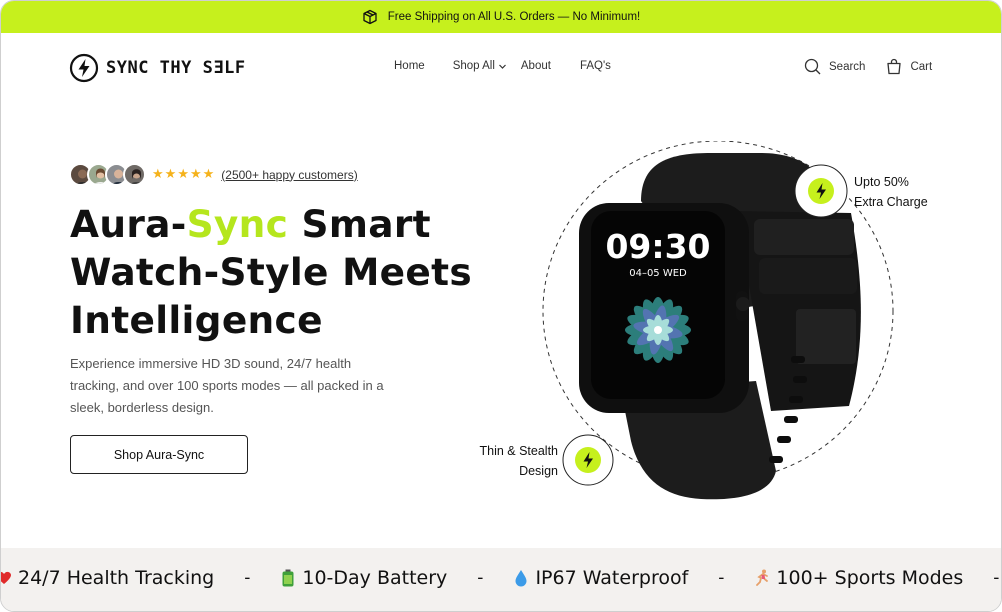  I want to click on battery-icon, so click(288, 578).